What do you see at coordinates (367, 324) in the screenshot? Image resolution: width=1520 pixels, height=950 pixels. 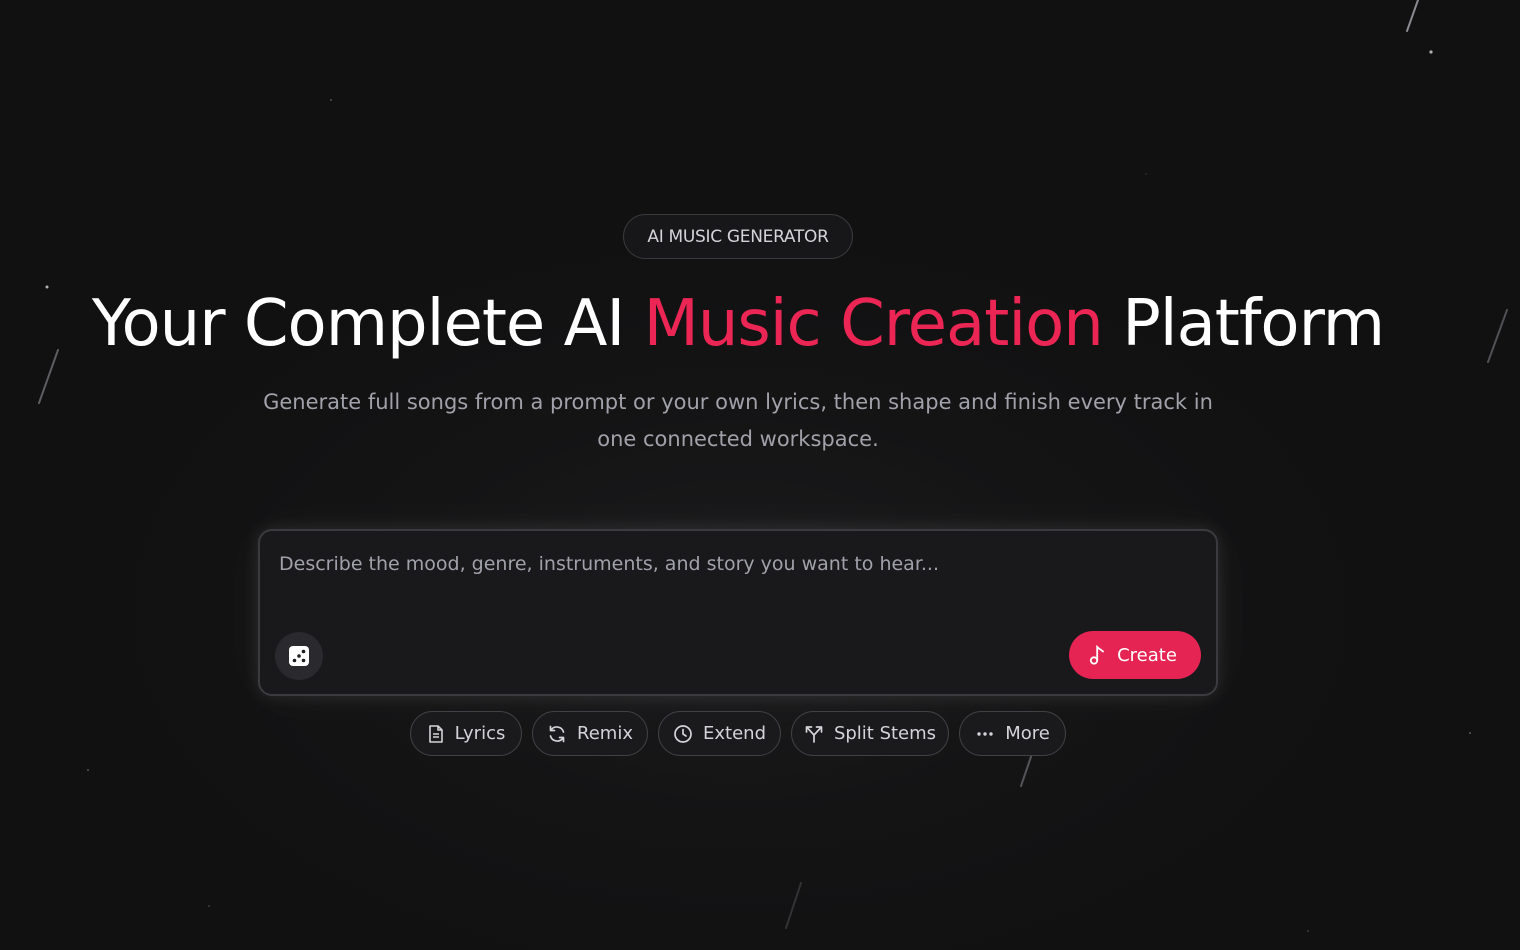 I see `title-text-start: Your Complete AI` at bounding box center [367, 324].